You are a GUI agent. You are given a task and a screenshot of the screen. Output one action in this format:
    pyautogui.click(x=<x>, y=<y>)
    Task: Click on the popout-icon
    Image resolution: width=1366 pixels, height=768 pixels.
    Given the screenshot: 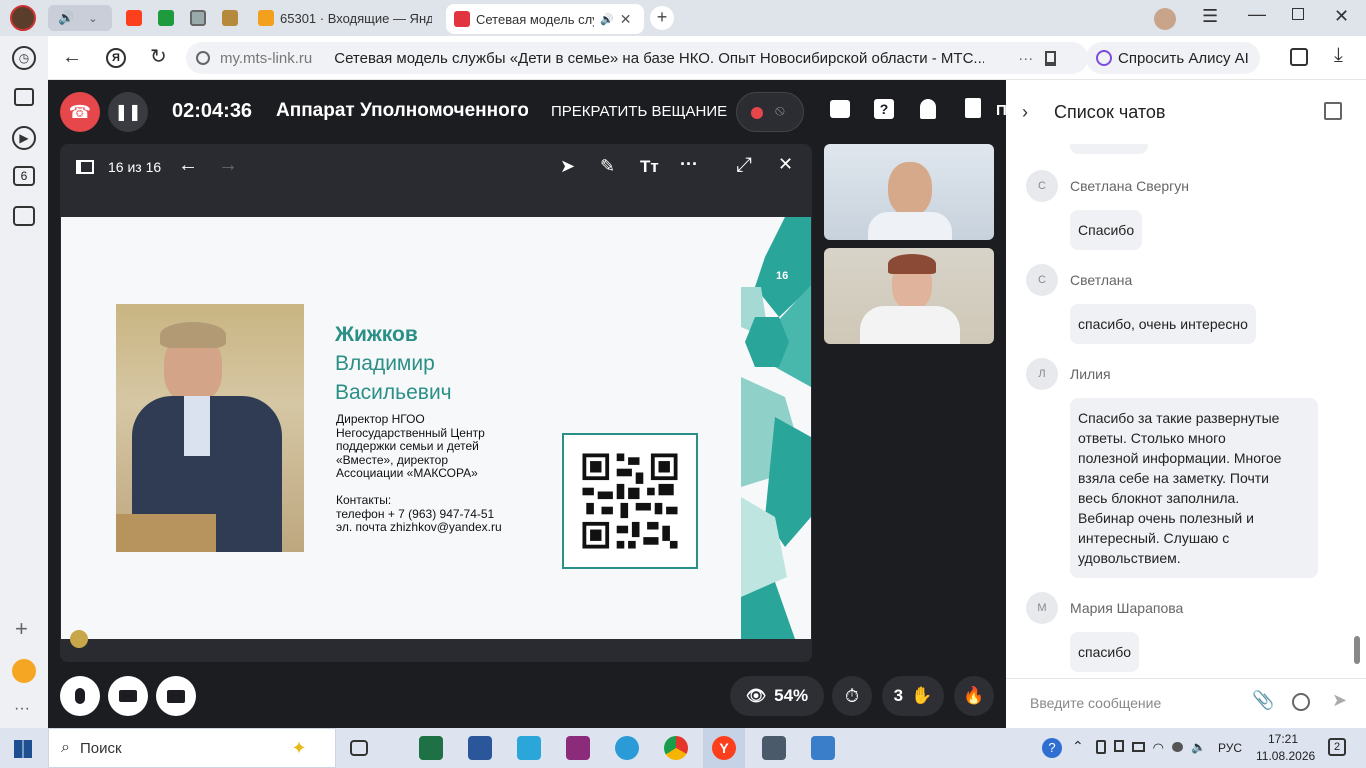 What is the action you would take?
    pyautogui.click(x=1333, y=111)
    